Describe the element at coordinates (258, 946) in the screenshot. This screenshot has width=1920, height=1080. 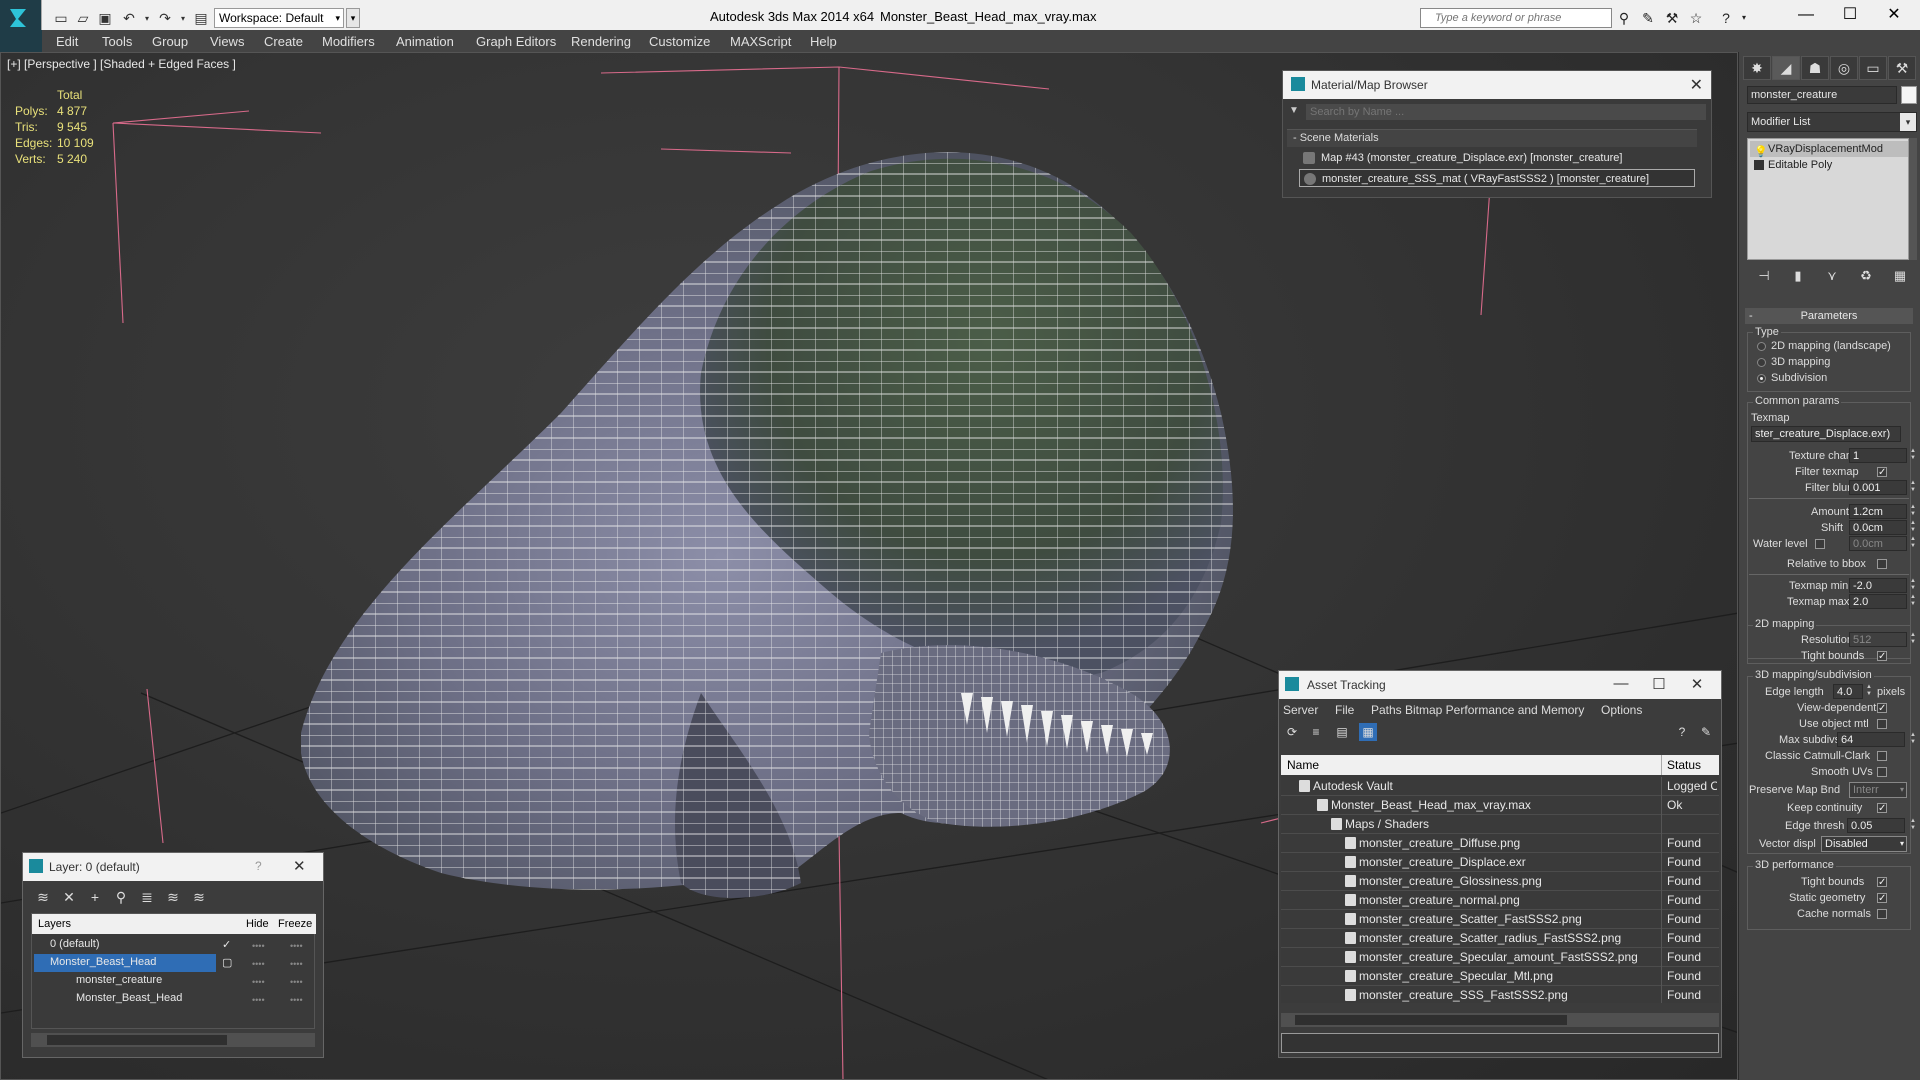
I see `hide-toggle: ••••` at that location.